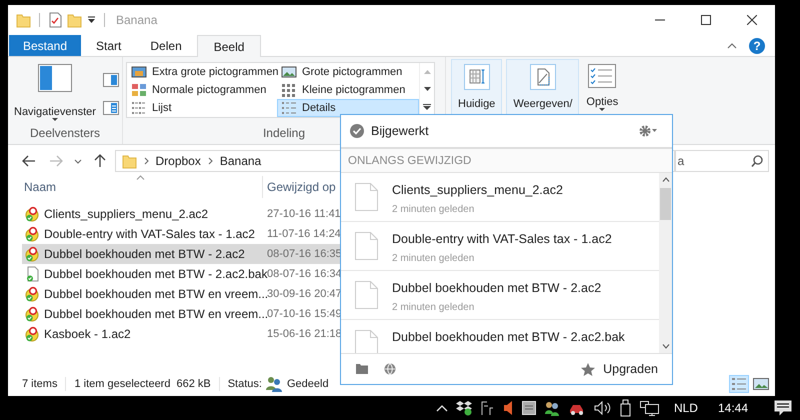 The image size is (800, 420). Describe the element at coordinates (245, 384) in the screenshot. I see `status-label: Status:` at that location.